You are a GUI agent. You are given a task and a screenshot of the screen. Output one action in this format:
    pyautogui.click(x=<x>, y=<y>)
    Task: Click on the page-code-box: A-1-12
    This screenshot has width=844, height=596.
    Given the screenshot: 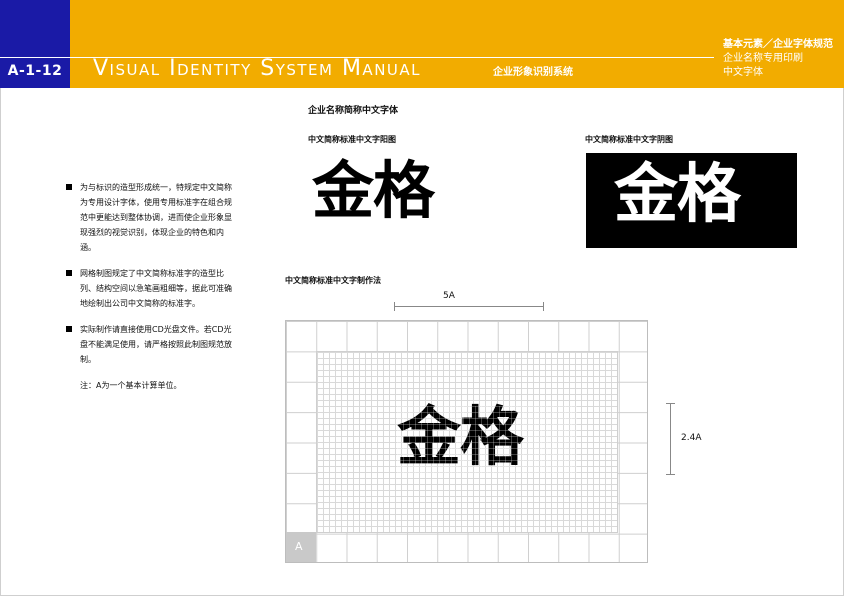 What is the action you would take?
    pyautogui.click(x=35, y=44)
    